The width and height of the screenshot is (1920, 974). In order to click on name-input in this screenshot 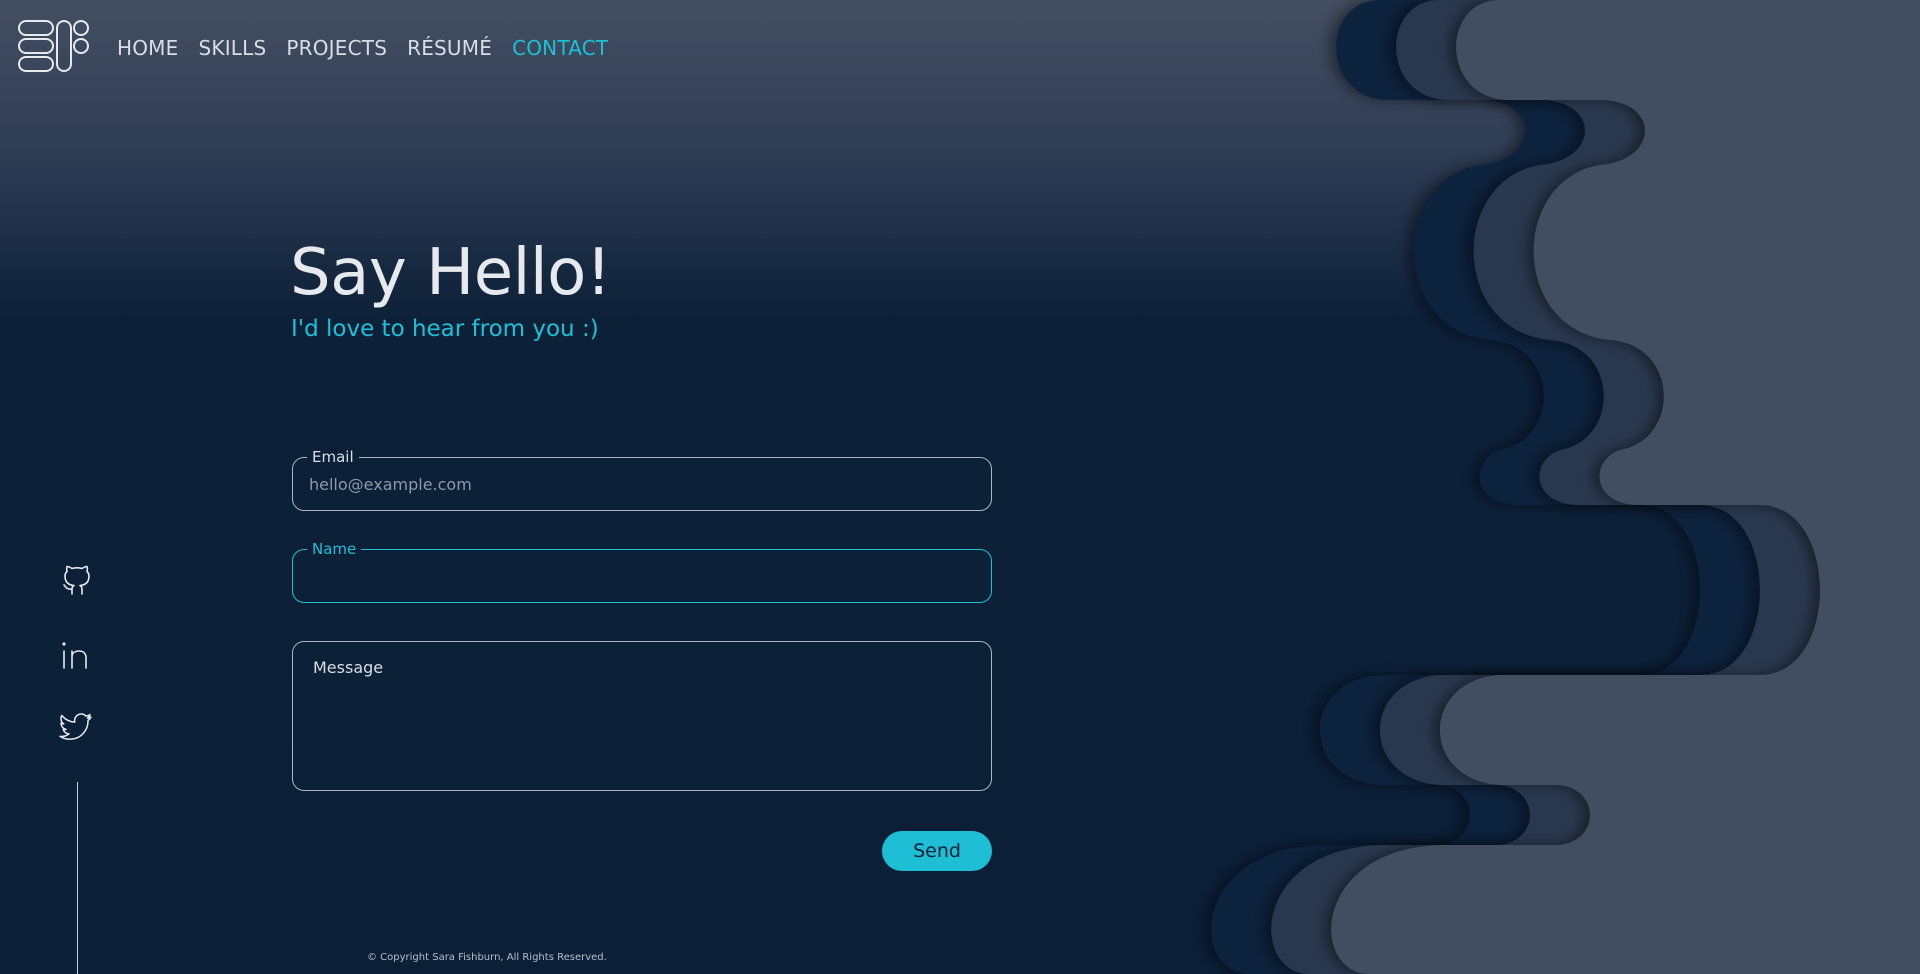, I will do `click(642, 576)`.